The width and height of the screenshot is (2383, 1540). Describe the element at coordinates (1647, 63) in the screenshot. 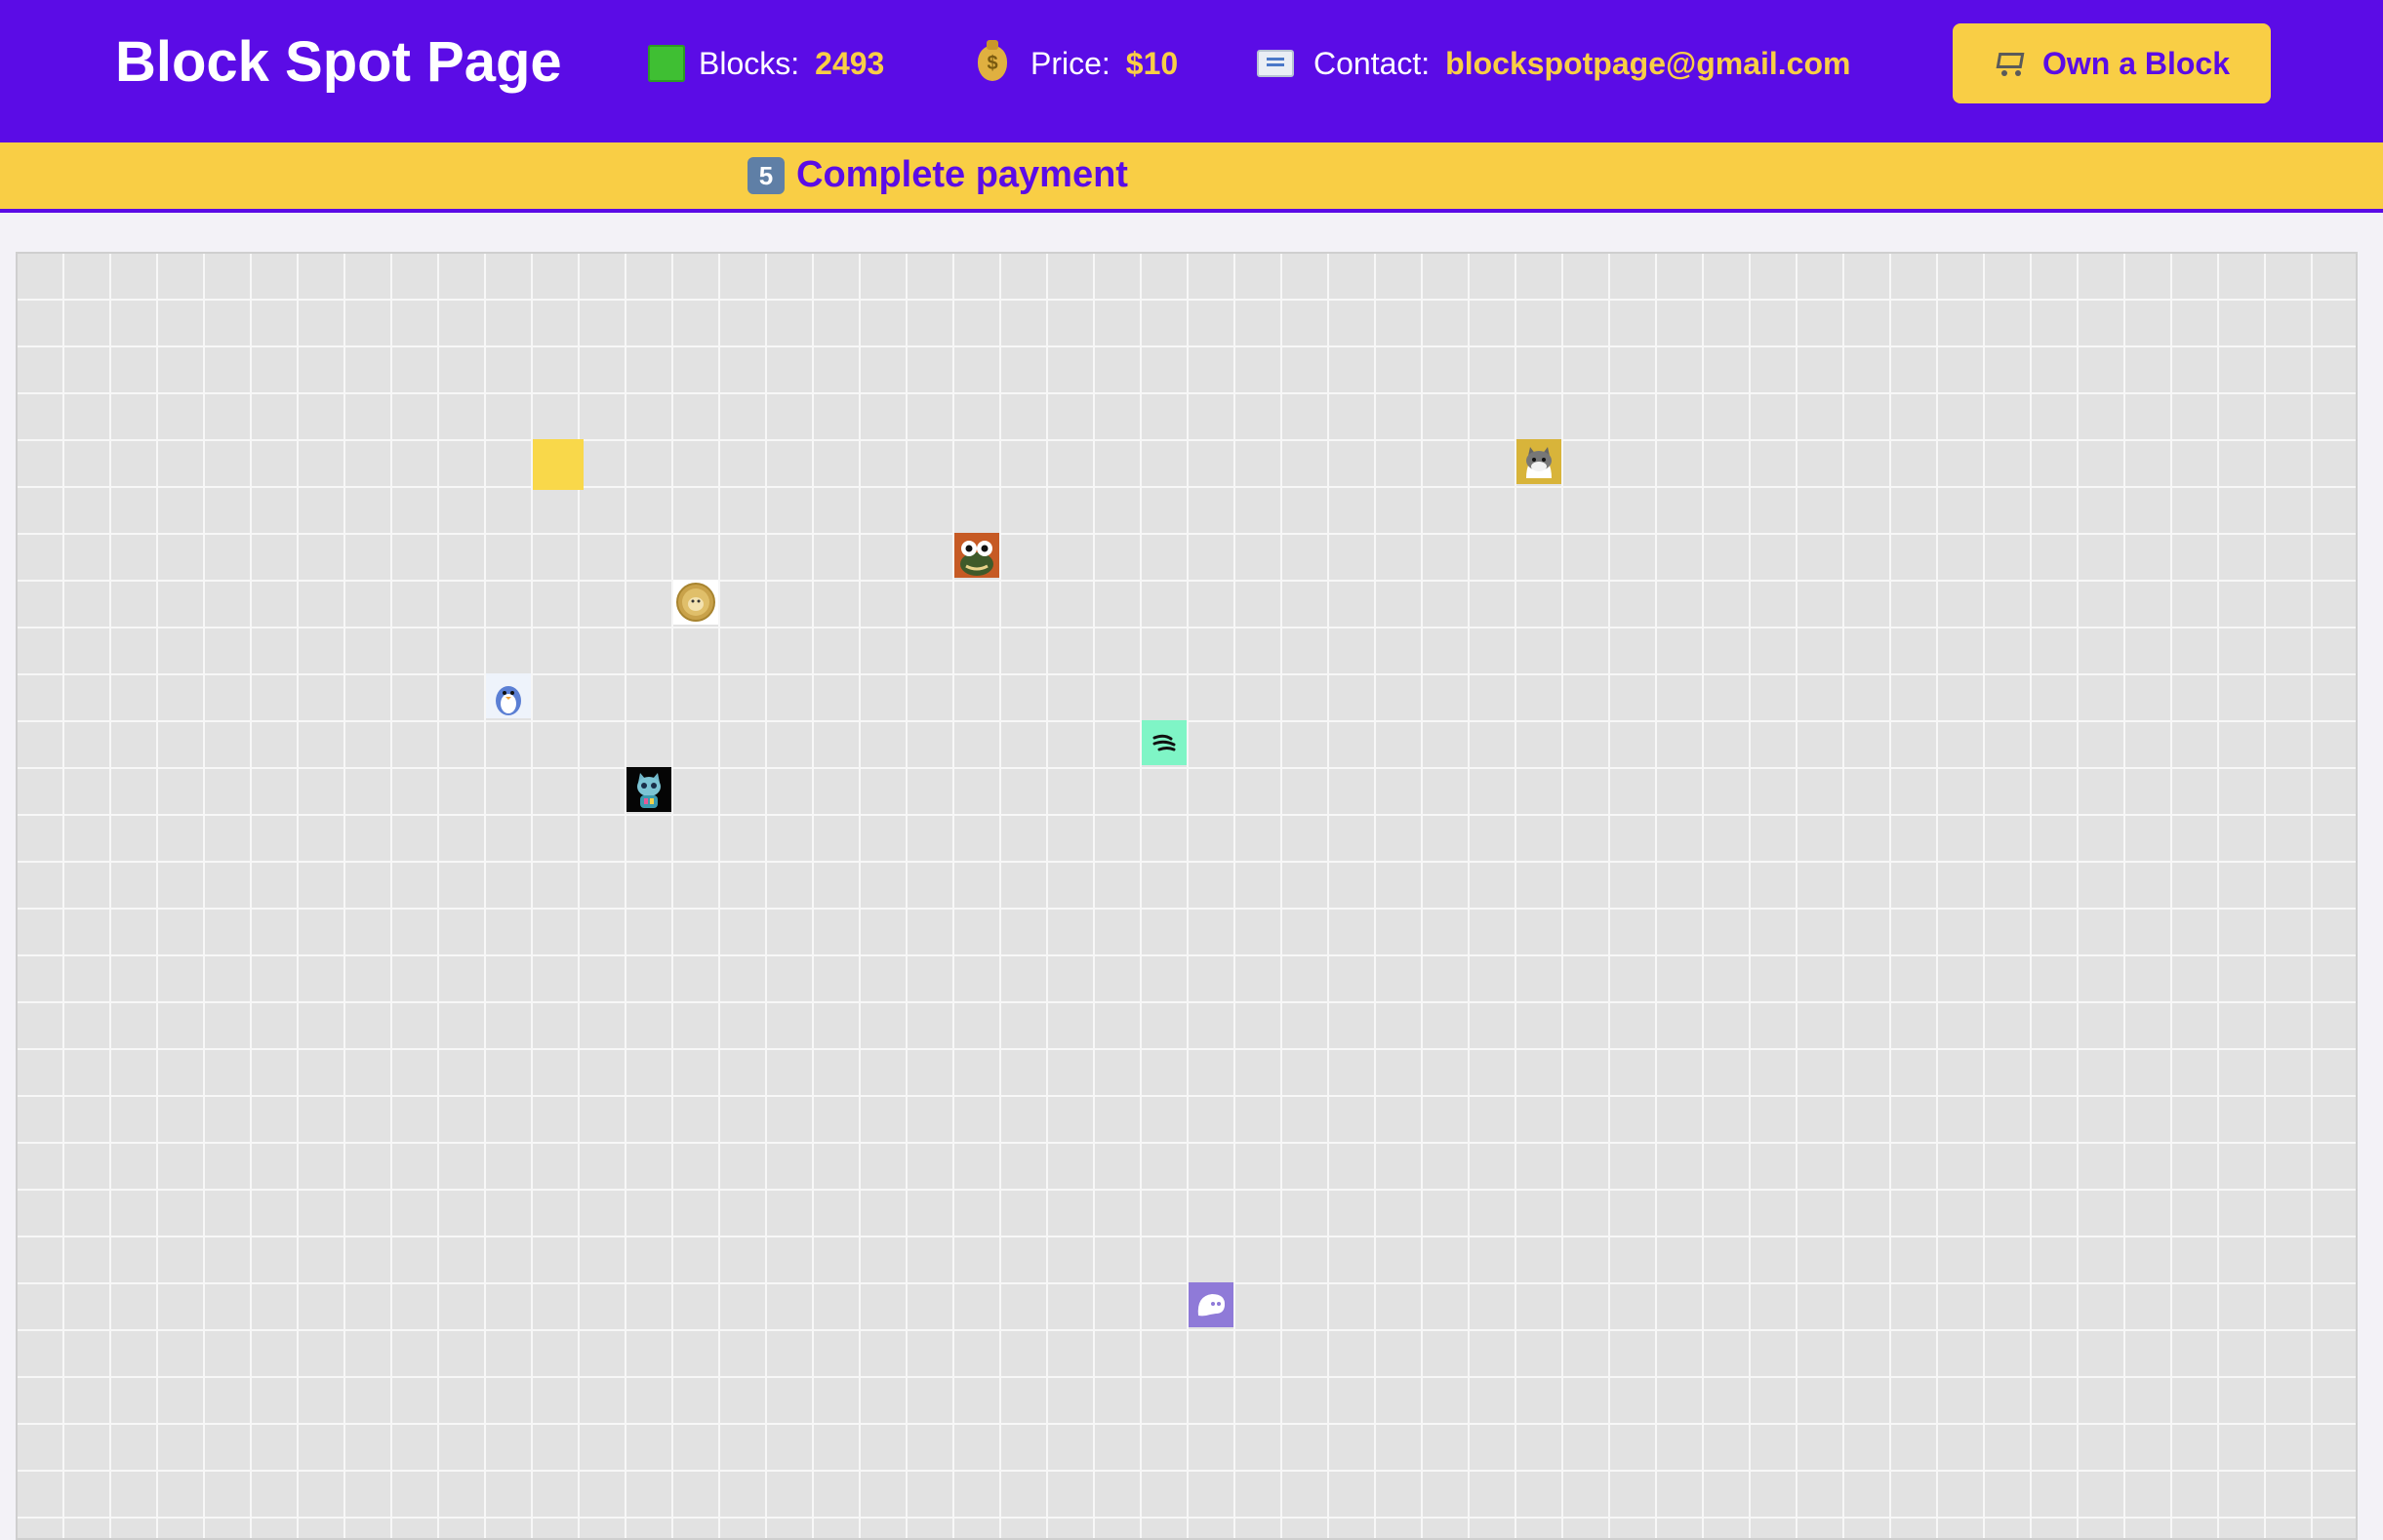

I see `contact-email-link: blockspotpage@gmail.com` at that location.